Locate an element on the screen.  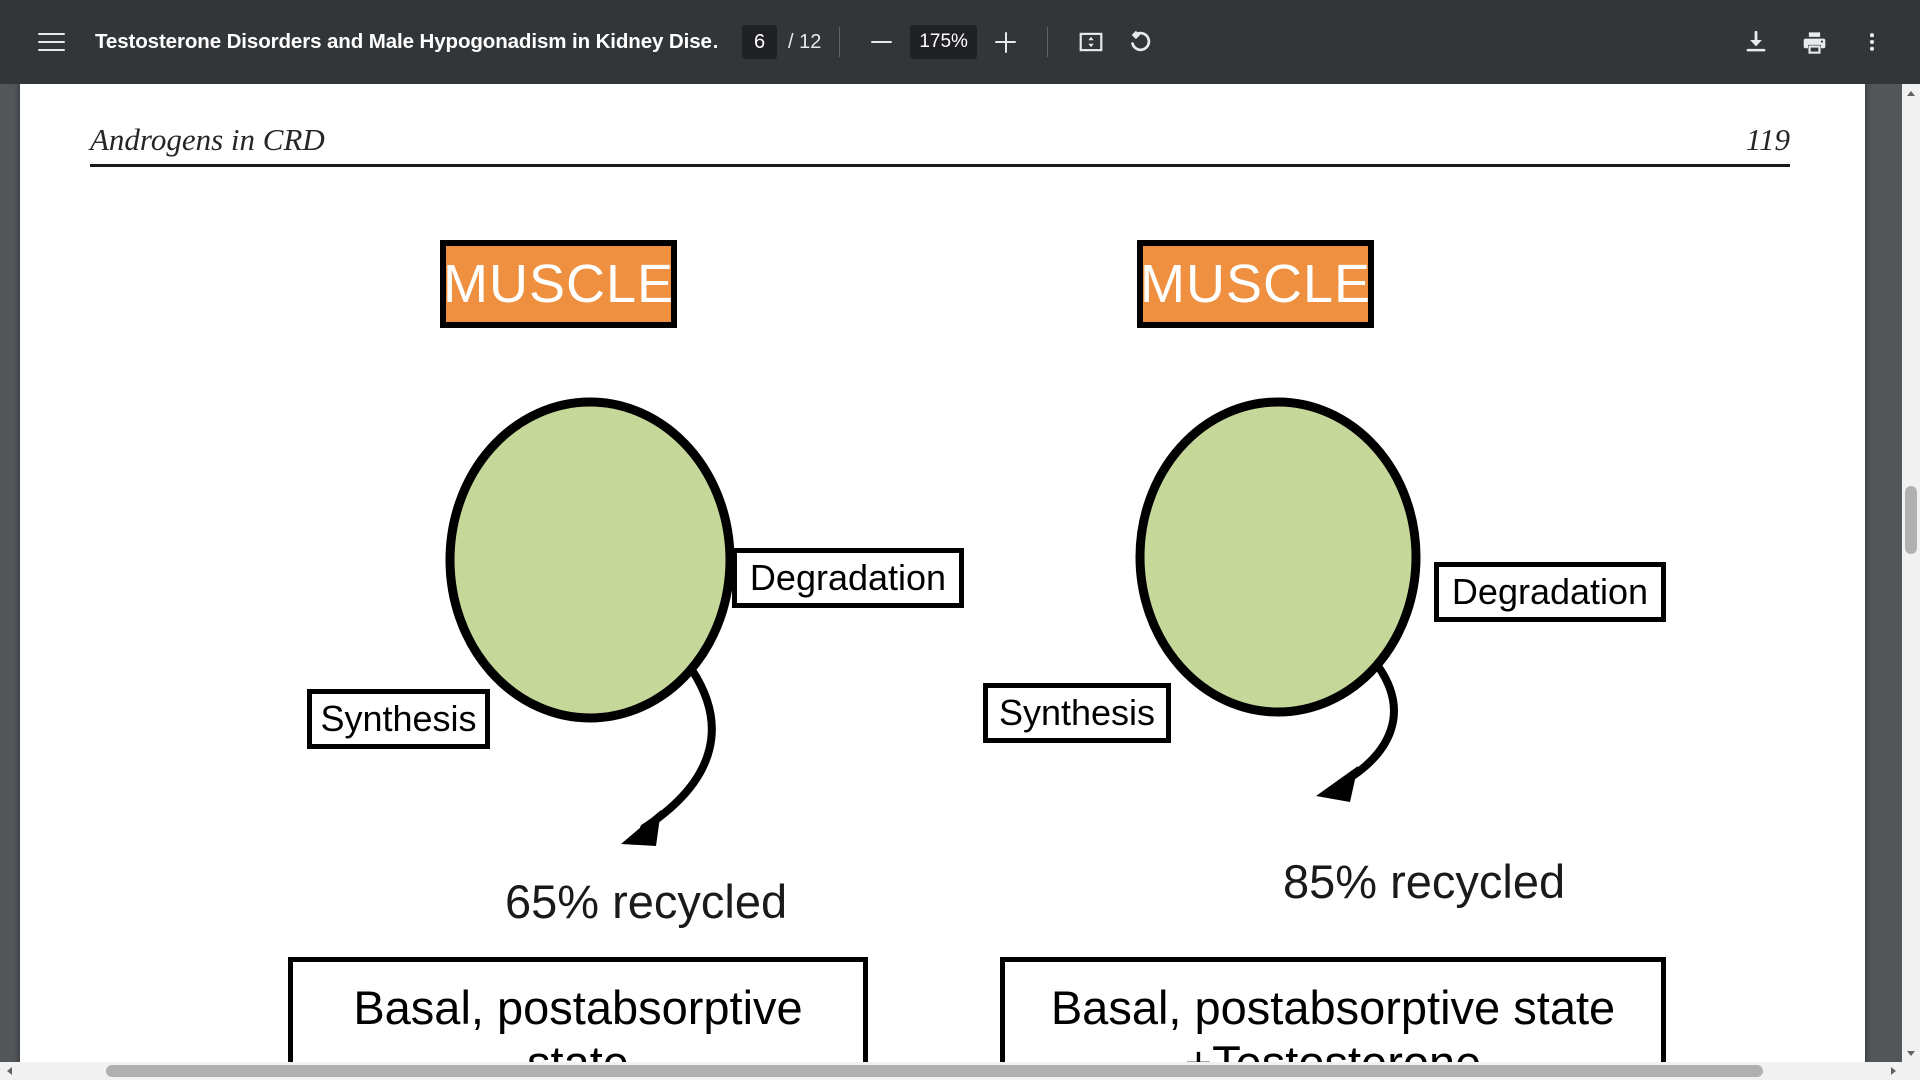
scrollbar-corner is located at coordinates (1911, 1071).